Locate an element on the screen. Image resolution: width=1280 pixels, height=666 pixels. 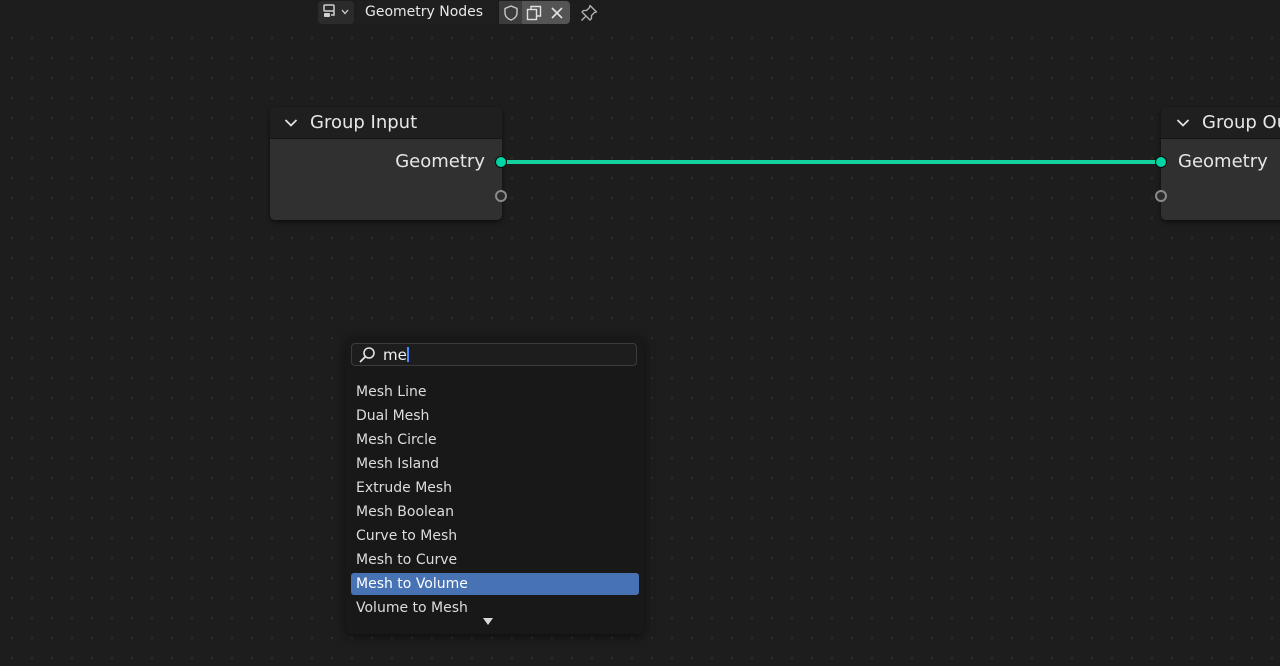
close-icon is located at coordinates (556, 12).